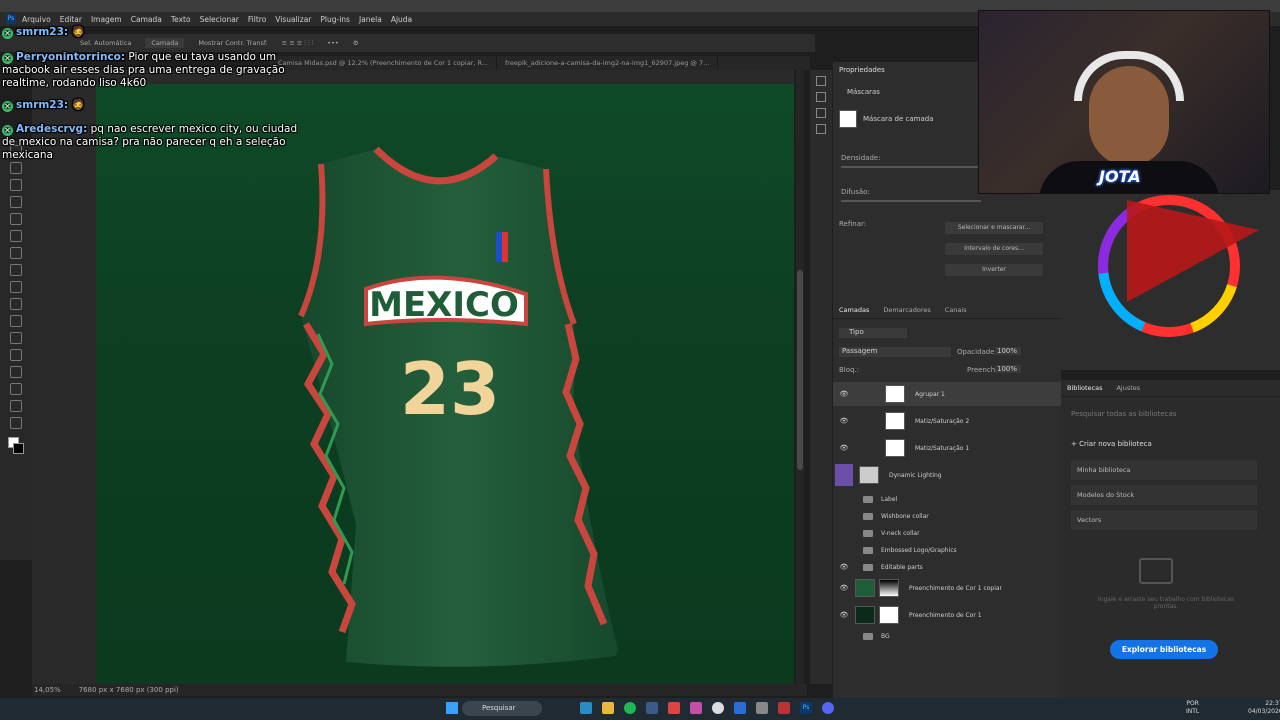  What do you see at coordinates (806, 708) in the screenshot?
I see `photoshop-taskbar-icon: Ps` at bounding box center [806, 708].